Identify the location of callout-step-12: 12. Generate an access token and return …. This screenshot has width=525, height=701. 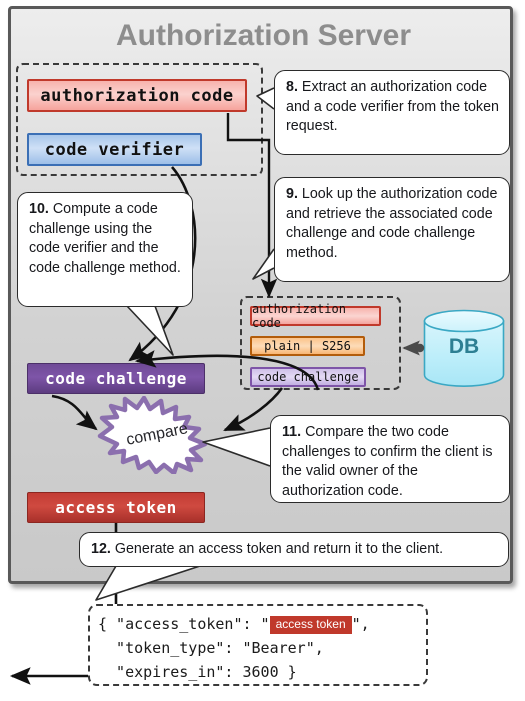
(294, 549).